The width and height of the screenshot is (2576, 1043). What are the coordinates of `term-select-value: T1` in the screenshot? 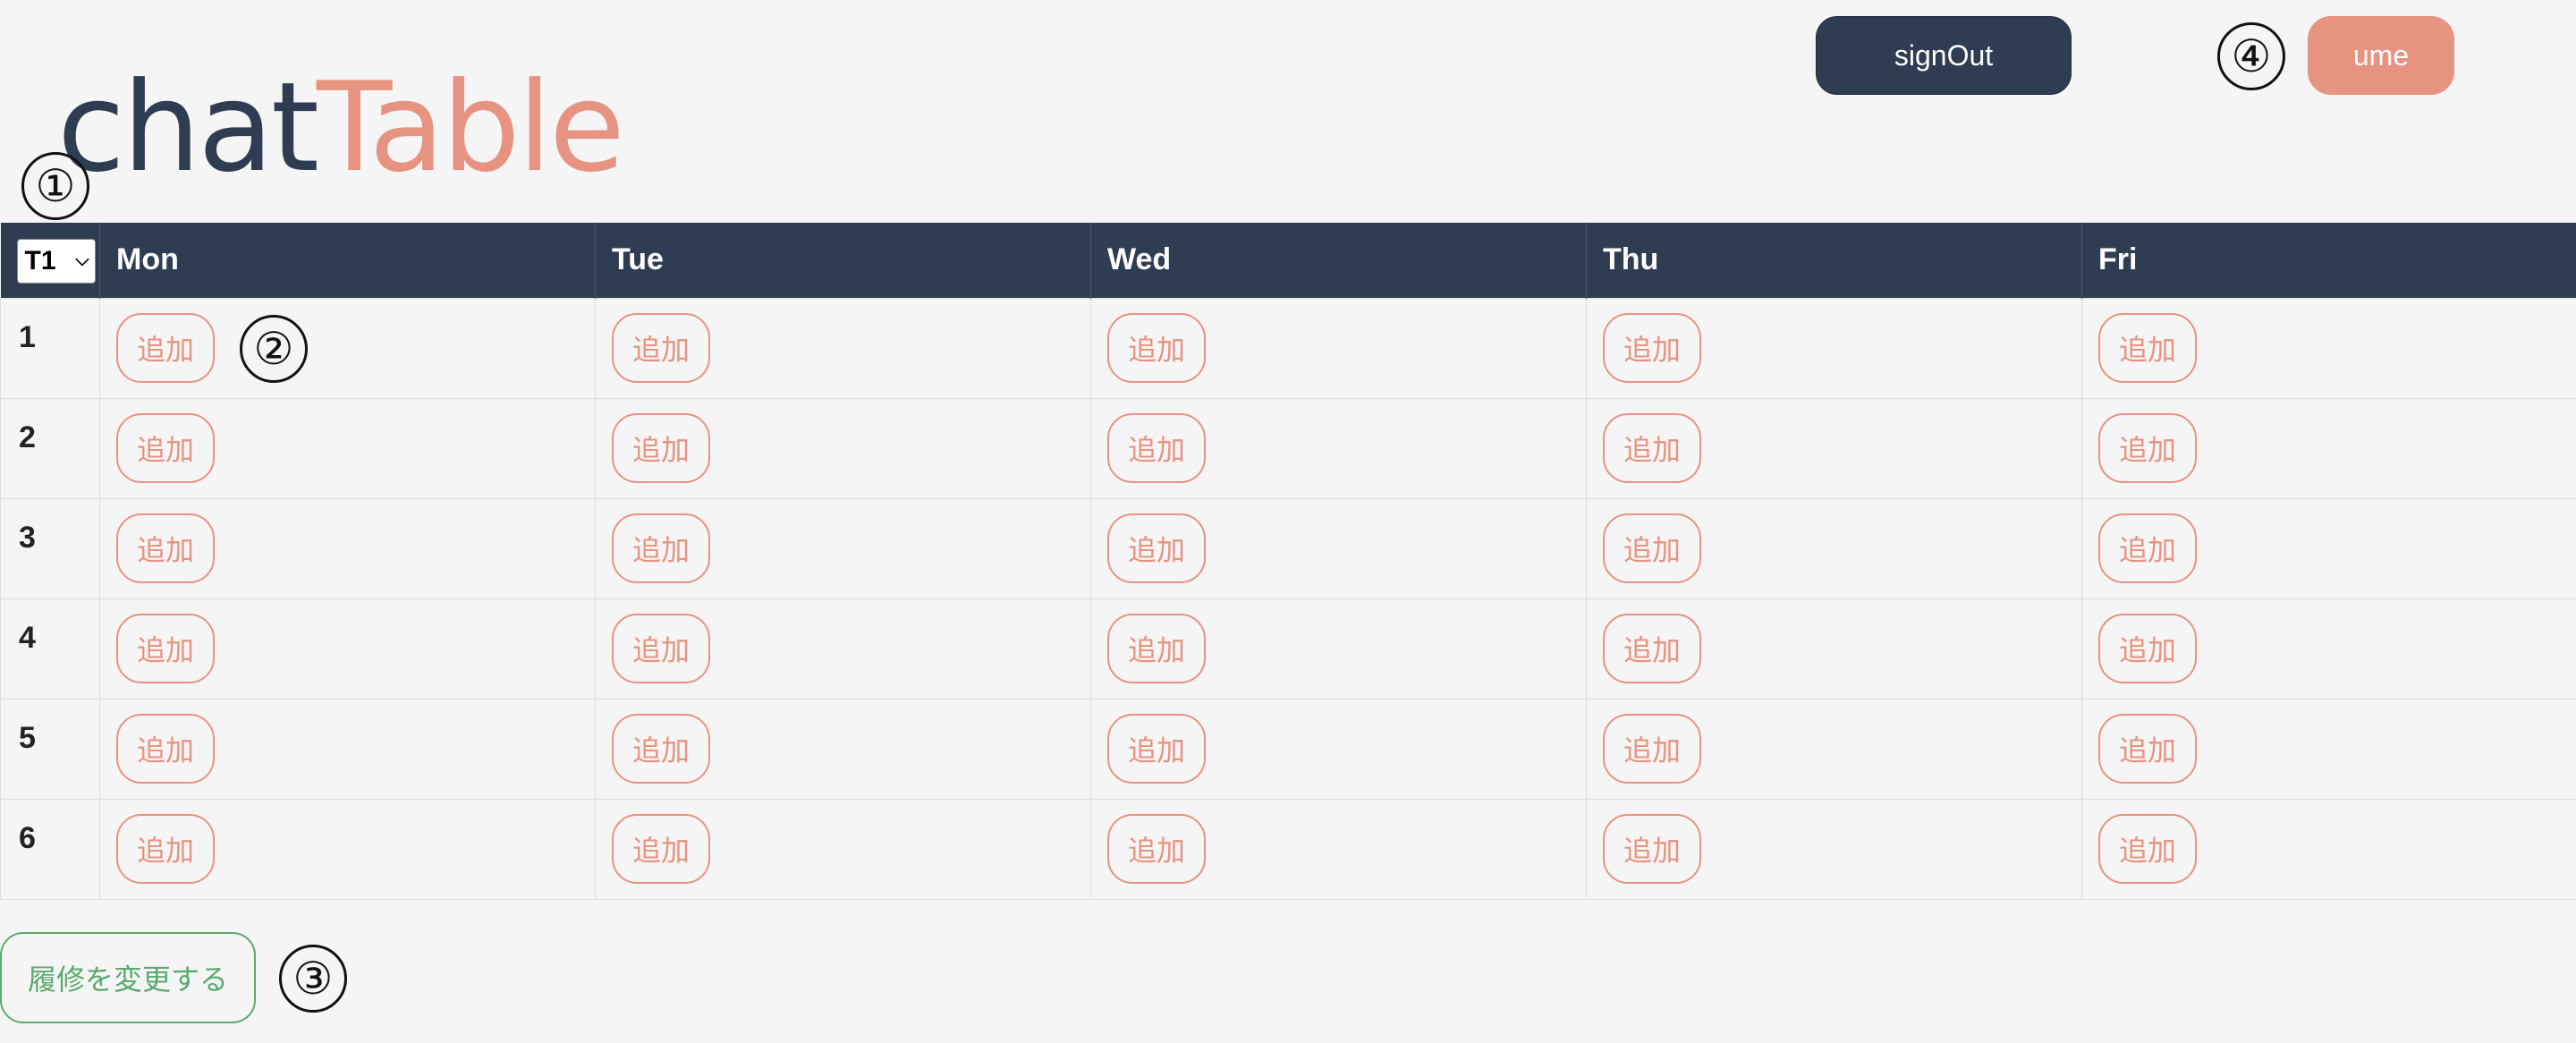 It's located at (40, 260).